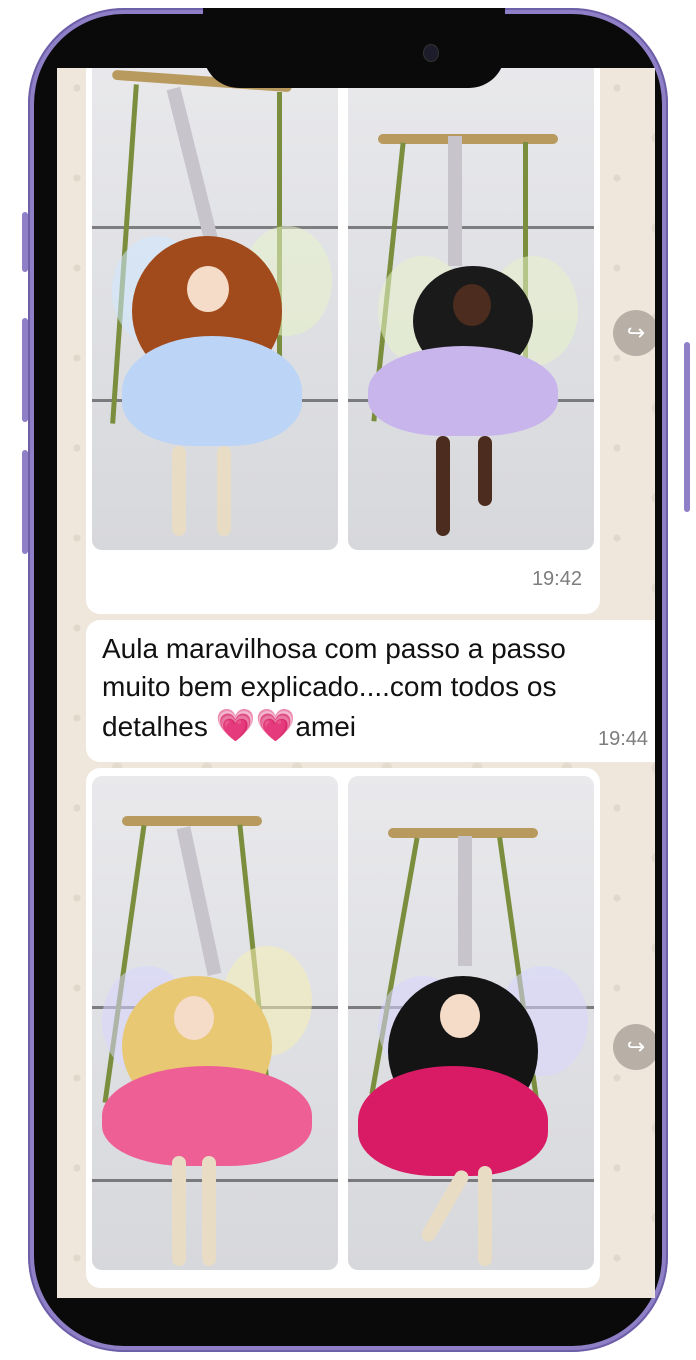 The width and height of the screenshot is (696, 1360). What do you see at coordinates (215, 1023) in the screenshot?
I see `doll-photo-blonde-pink` at bounding box center [215, 1023].